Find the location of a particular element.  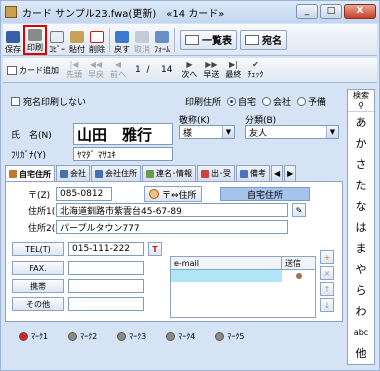

honorific-select: 様 ▼ is located at coordinates (207, 132).